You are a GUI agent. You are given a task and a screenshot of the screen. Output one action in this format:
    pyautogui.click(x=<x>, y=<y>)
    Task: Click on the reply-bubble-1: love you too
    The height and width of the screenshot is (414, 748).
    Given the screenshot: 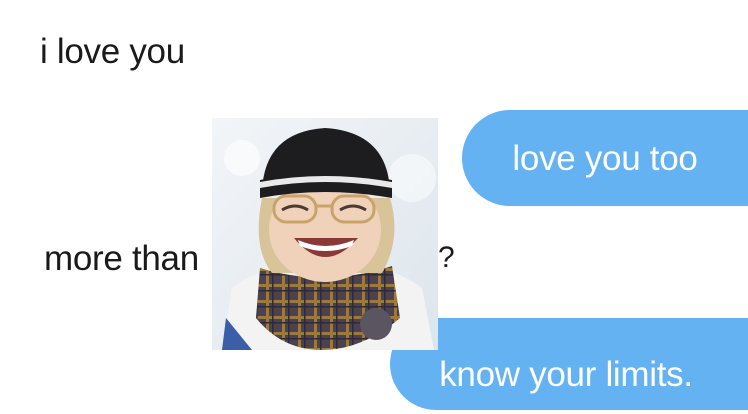 What is the action you would take?
    pyautogui.click(x=605, y=158)
    